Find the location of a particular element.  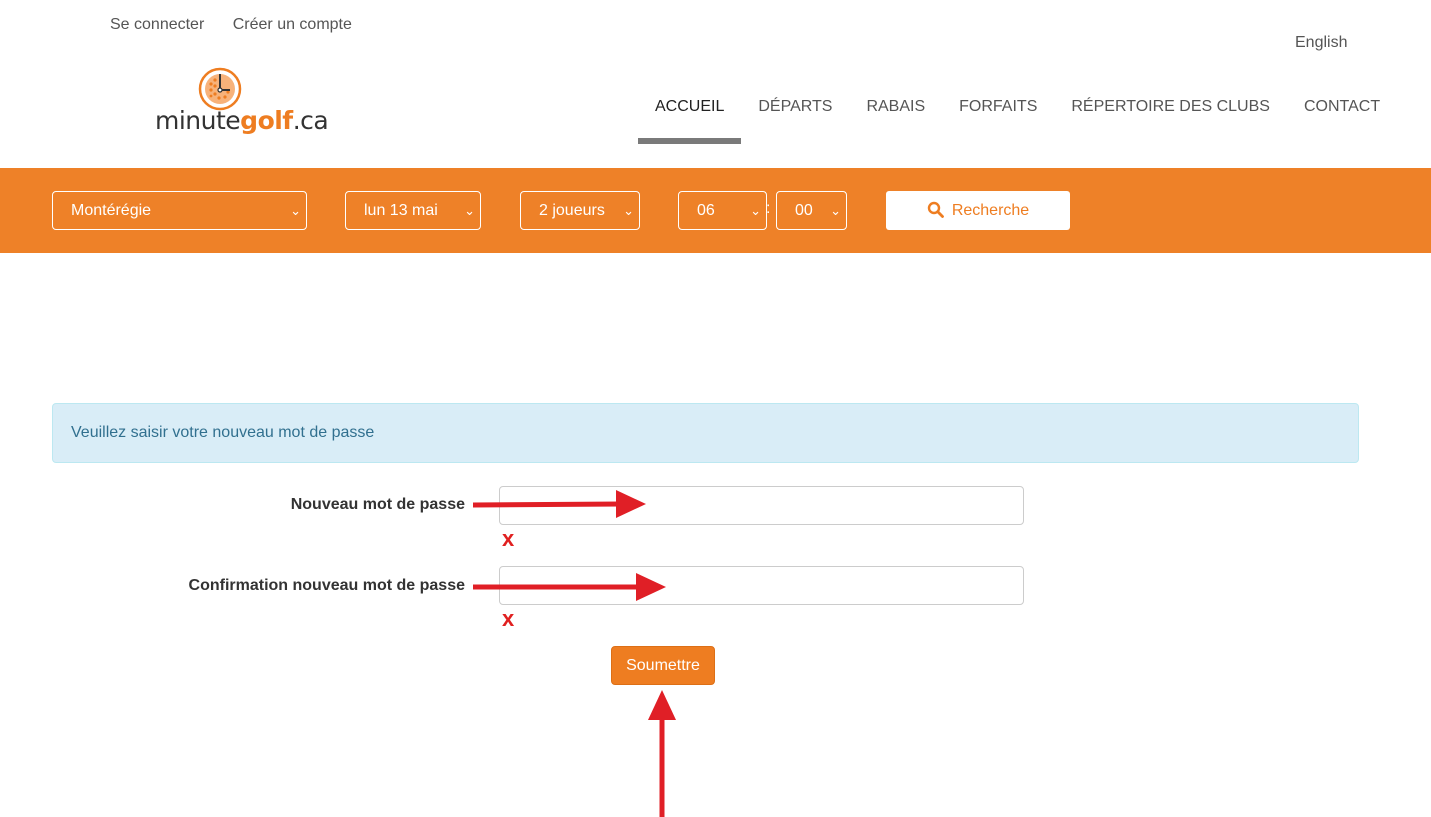

annotation-arrows is located at coordinates (574, 653).